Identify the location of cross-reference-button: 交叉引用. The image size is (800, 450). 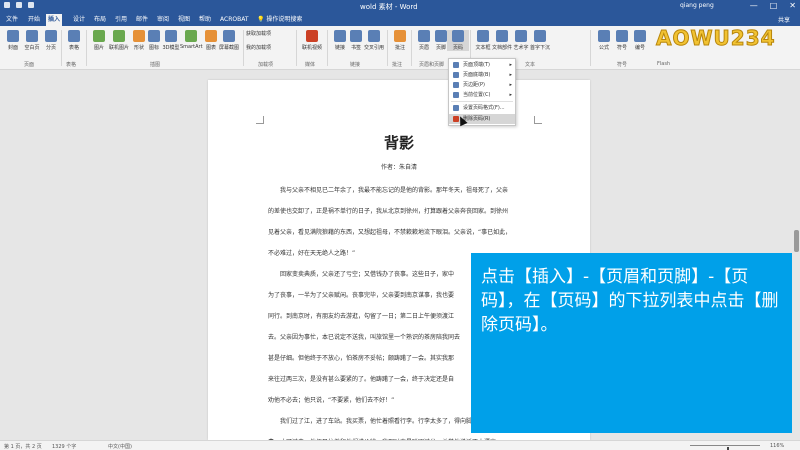
(374, 40).